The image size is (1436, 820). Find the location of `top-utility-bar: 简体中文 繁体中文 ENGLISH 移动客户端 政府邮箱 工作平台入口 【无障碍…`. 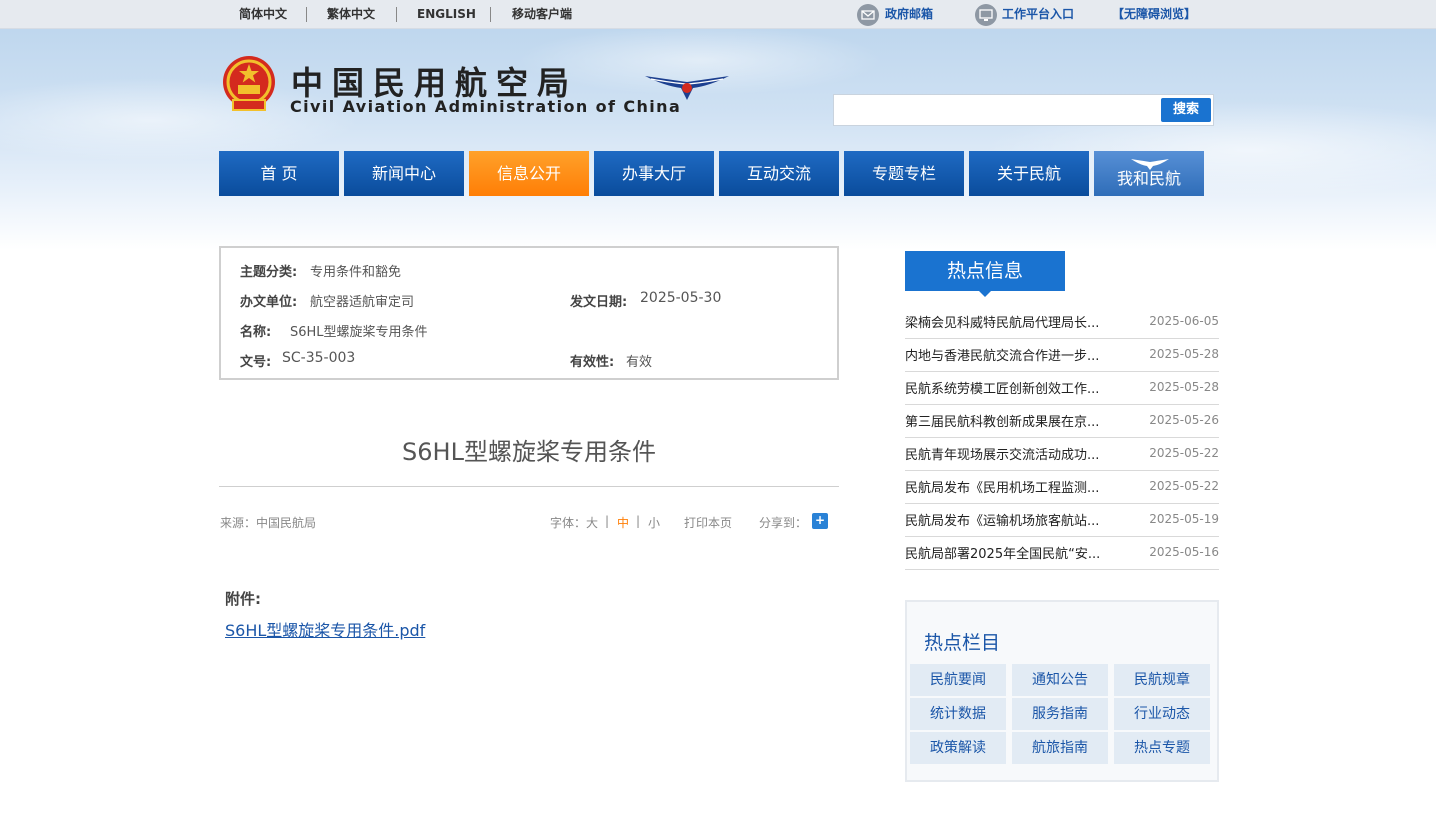

top-utility-bar: 简体中文 繁体中文 ENGLISH 移动客户端 政府邮箱 工作平台入口 【无障碍… is located at coordinates (718, 14).